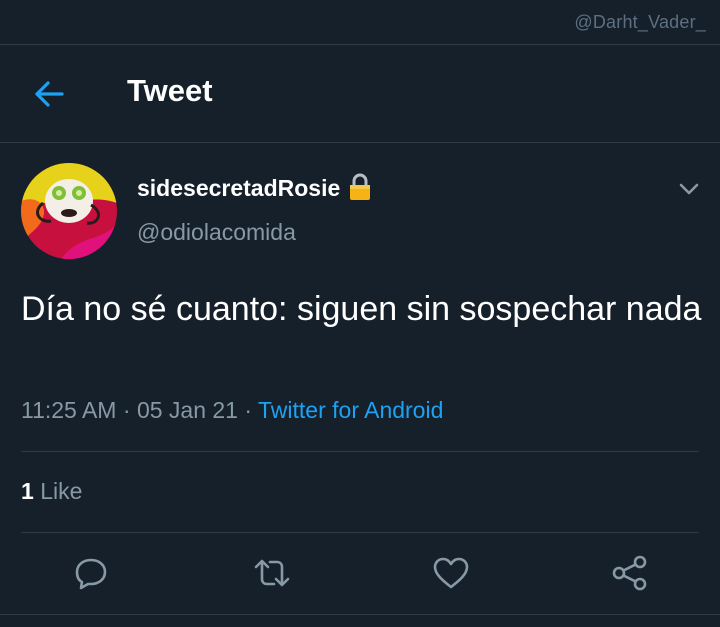  I want to click on share-button, so click(630, 573).